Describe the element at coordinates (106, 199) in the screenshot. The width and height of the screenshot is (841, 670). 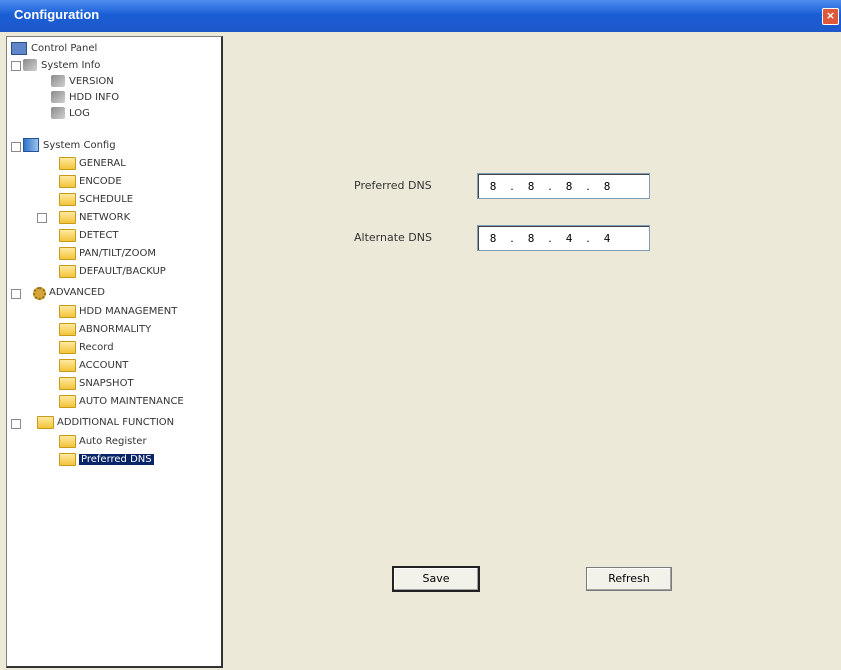
I see `tree-item-label: SCHEDULE` at that location.